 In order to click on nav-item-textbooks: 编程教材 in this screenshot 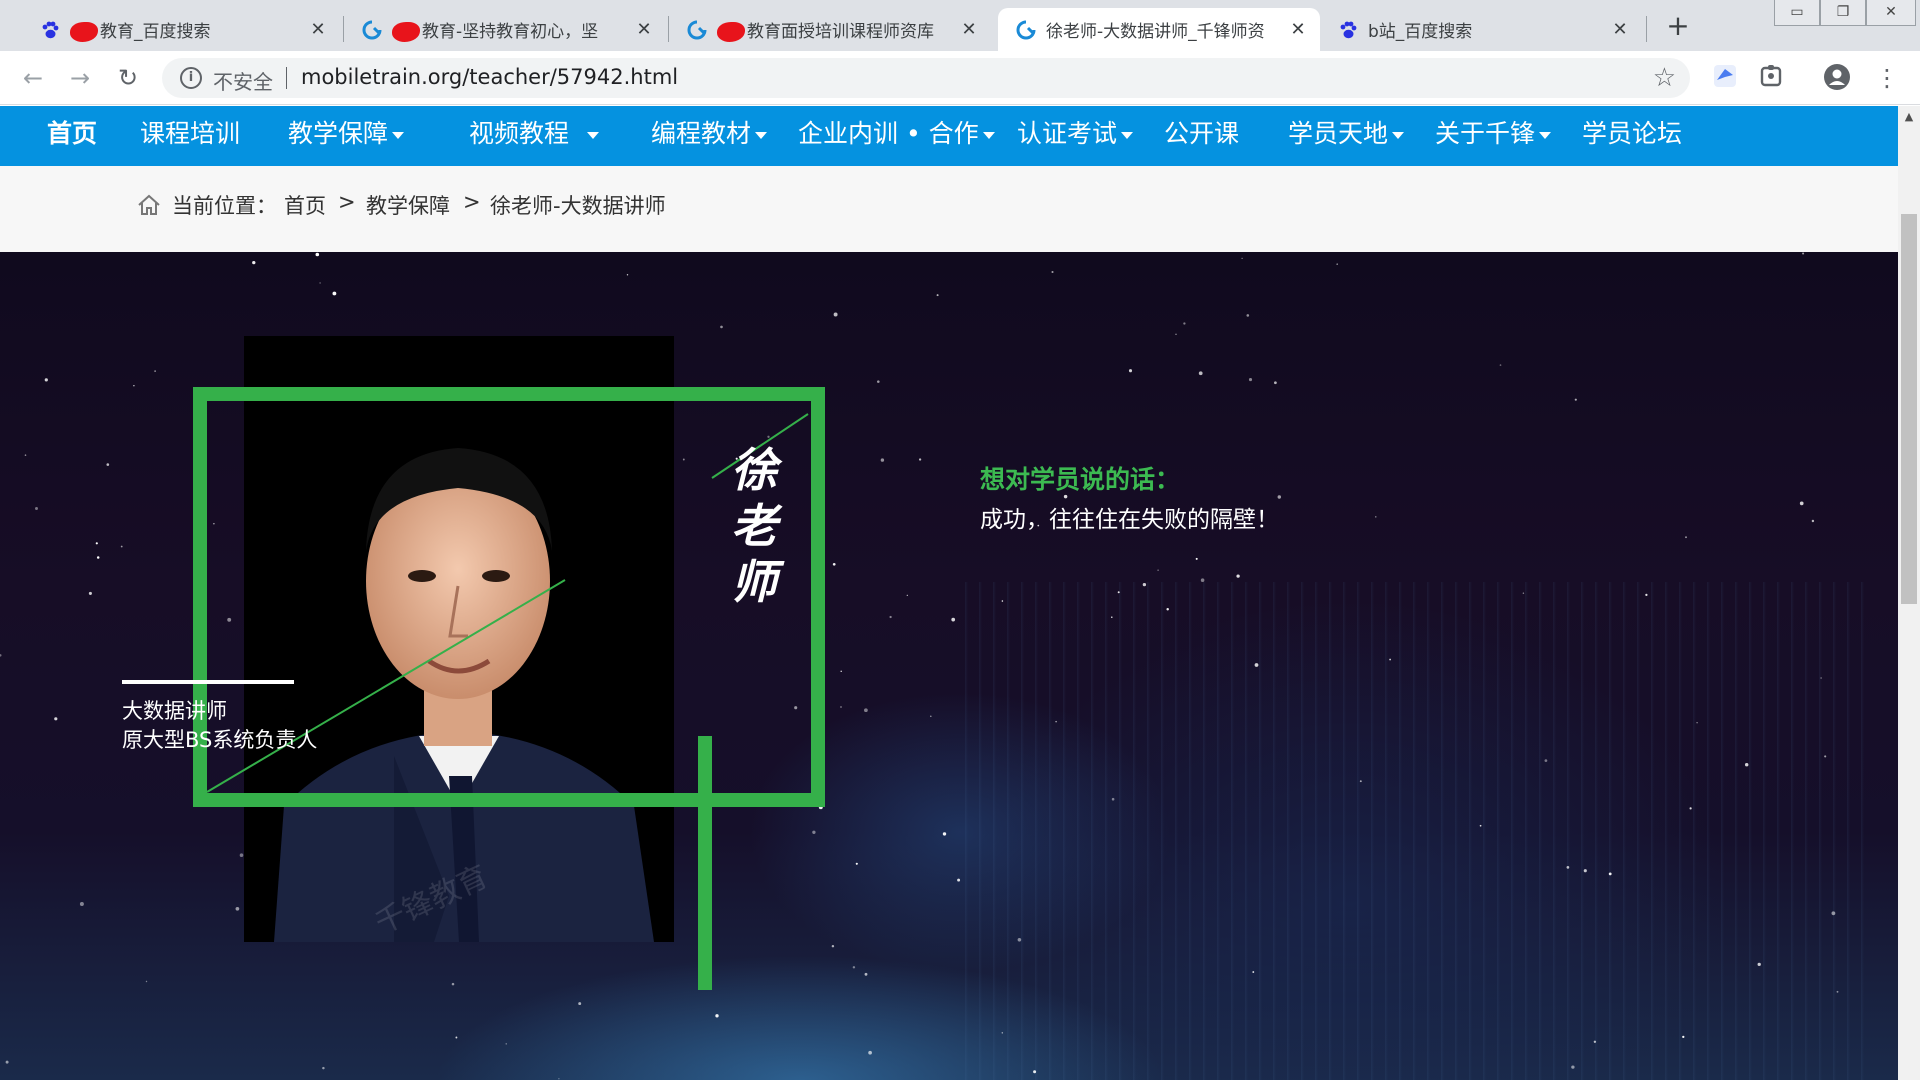, I will do `click(709, 136)`.